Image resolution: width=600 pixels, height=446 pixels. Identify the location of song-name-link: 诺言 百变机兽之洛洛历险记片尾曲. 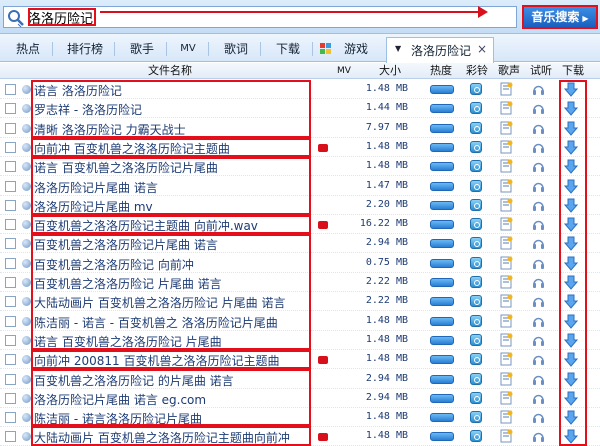
(126, 167).